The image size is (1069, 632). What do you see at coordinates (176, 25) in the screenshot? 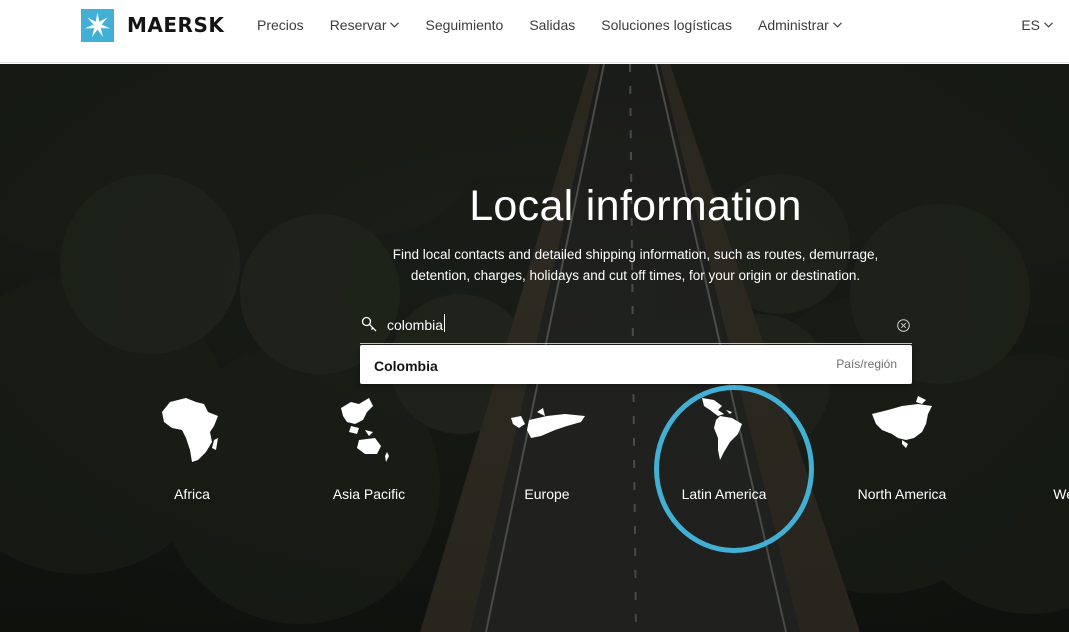
I see `brand-name: MAERSK` at bounding box center [176, 25].